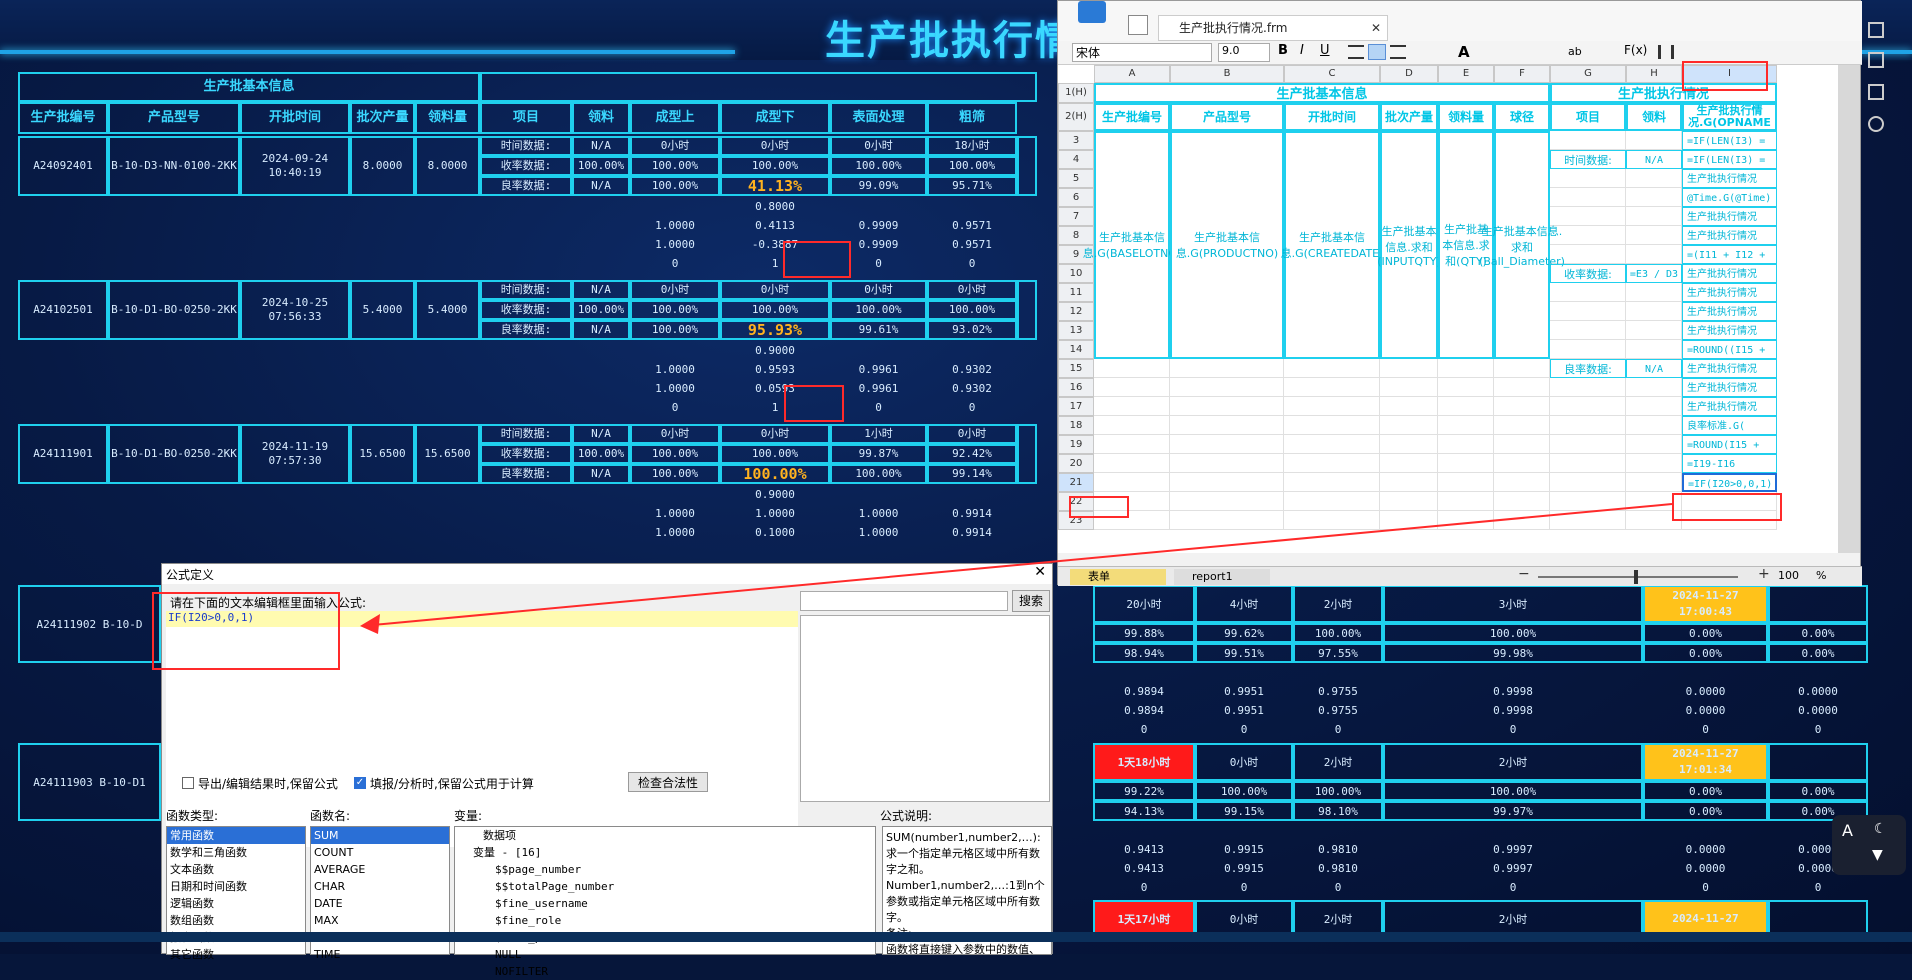 The width and height of the screenshot is (1912, 980). What do you see at coordinates (1273, 28) in the screenshot?
I see `file-tab: 生产批执行情况.frm ✕` at bounding box center [1273, 28].